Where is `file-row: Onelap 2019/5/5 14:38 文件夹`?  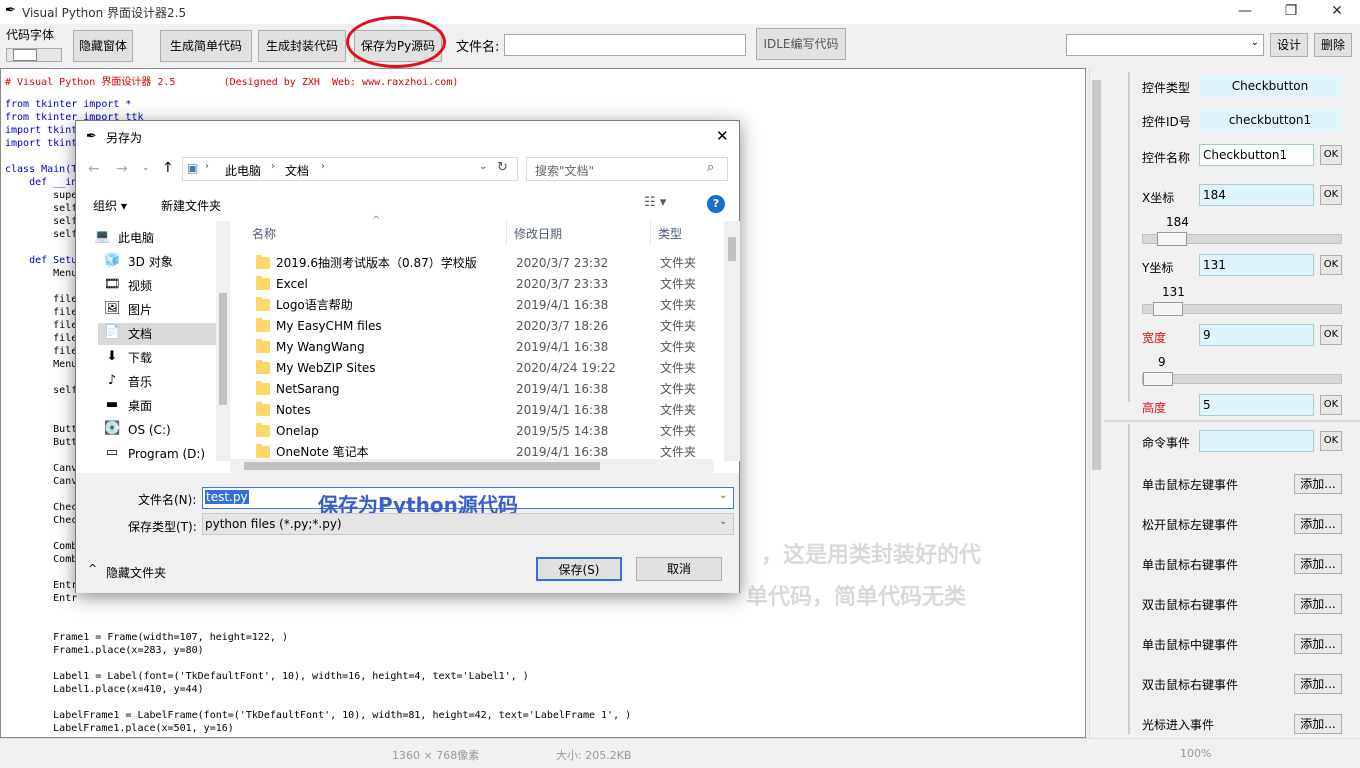
file-row: Onelap 2019/5/5 14:38 文件夹 is located at coordinates (474, 431).